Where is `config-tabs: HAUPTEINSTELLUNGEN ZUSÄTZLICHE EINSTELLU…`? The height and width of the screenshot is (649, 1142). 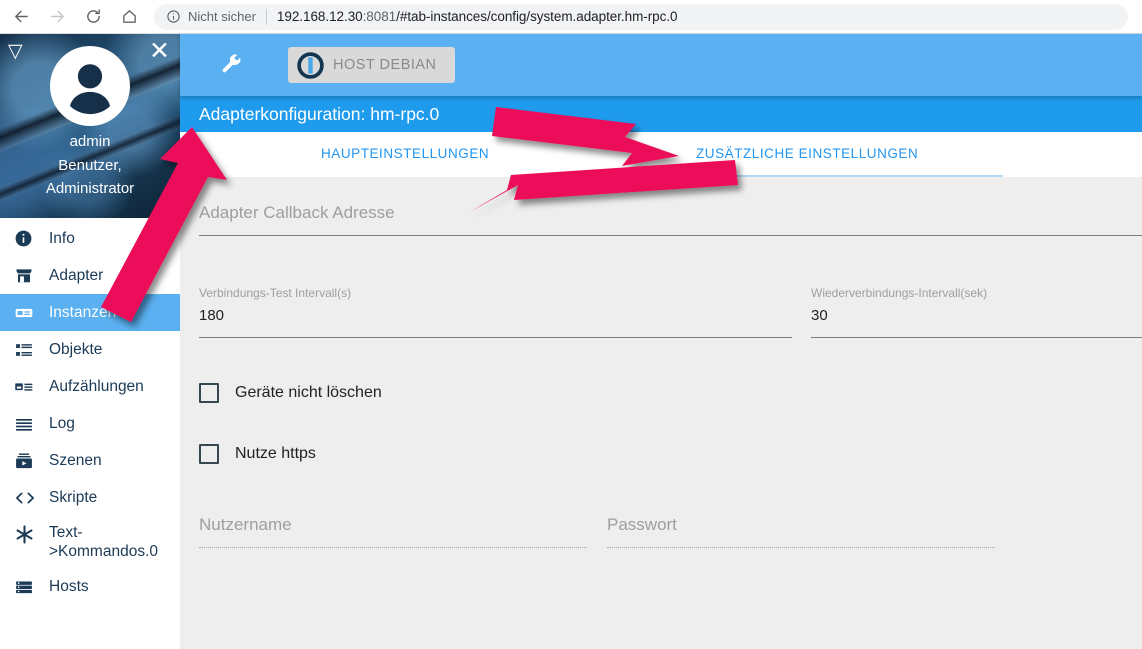 config-tabs: HAUPTEINSTELLUNGEN ZUSÄTZLICHE EINSTELLU… is located at coordinates (661, 154).